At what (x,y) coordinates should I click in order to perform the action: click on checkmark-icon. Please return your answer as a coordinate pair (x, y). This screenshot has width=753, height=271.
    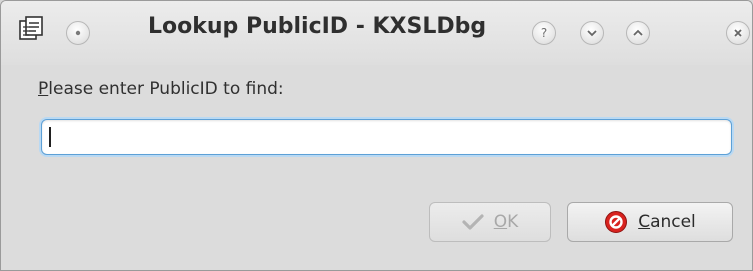
    Looking at the image, I should click on (473, 222).